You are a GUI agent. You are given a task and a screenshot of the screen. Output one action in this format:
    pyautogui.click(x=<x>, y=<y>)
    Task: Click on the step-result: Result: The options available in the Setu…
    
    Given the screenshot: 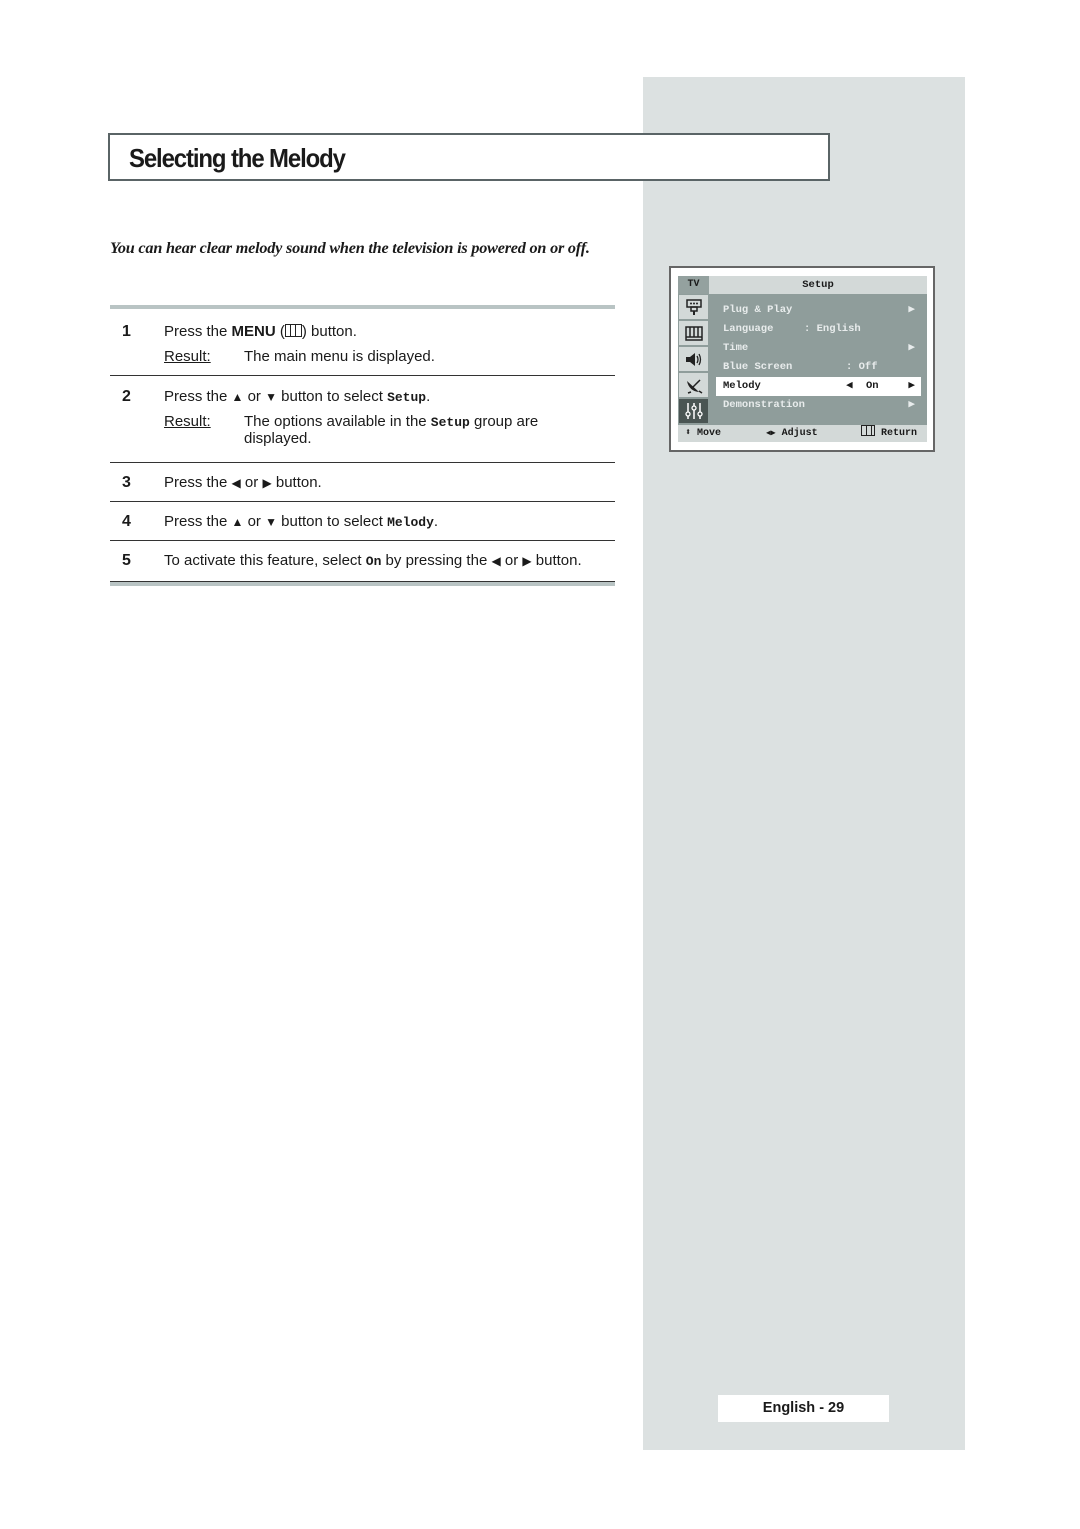 What is the action you would take?
    pyautogui.click(x=362, y=430)
    